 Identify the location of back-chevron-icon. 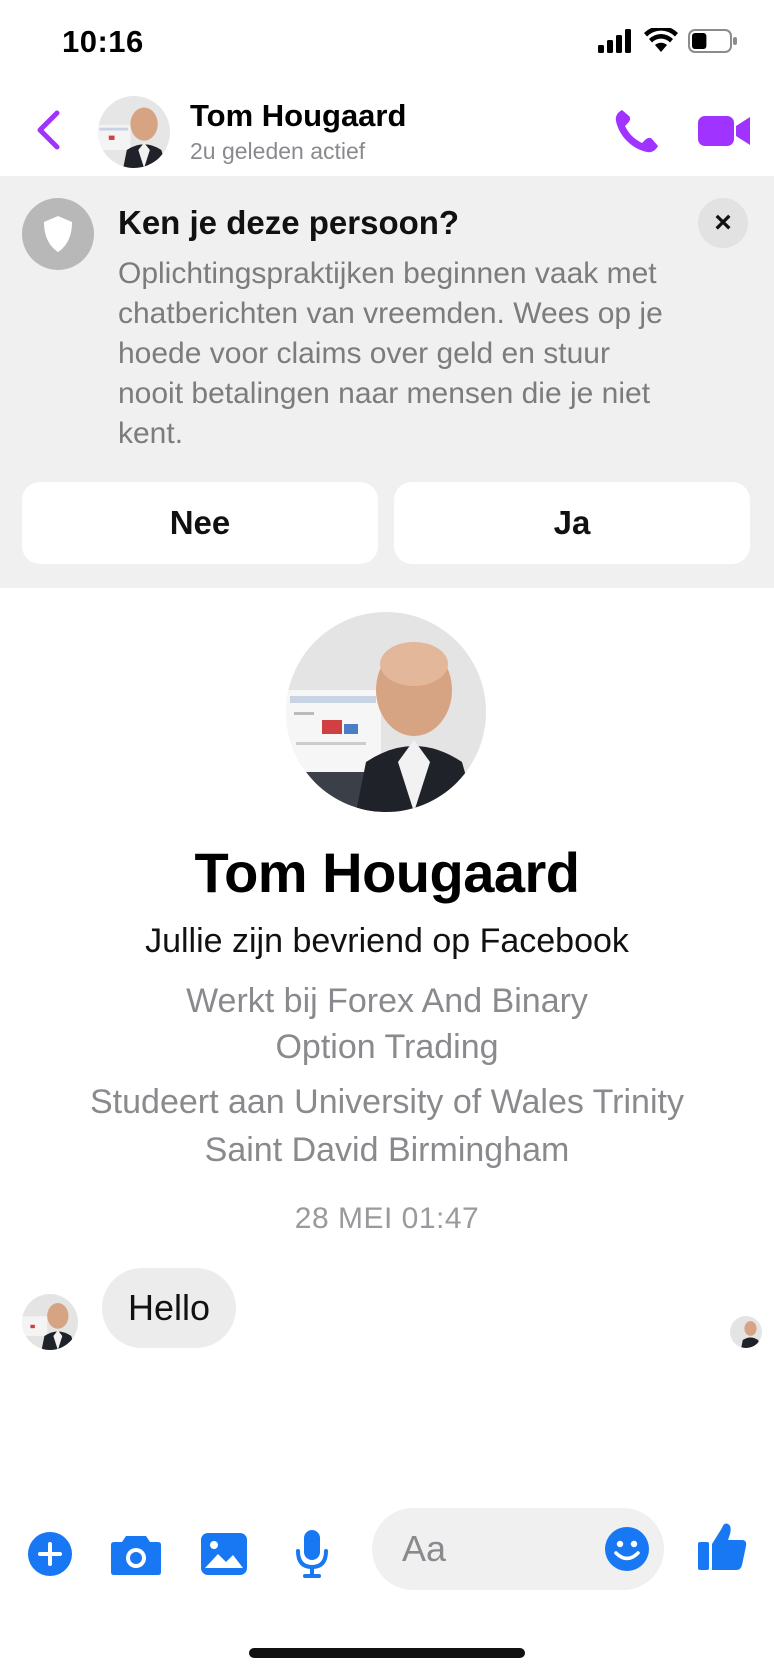
(48, 130).